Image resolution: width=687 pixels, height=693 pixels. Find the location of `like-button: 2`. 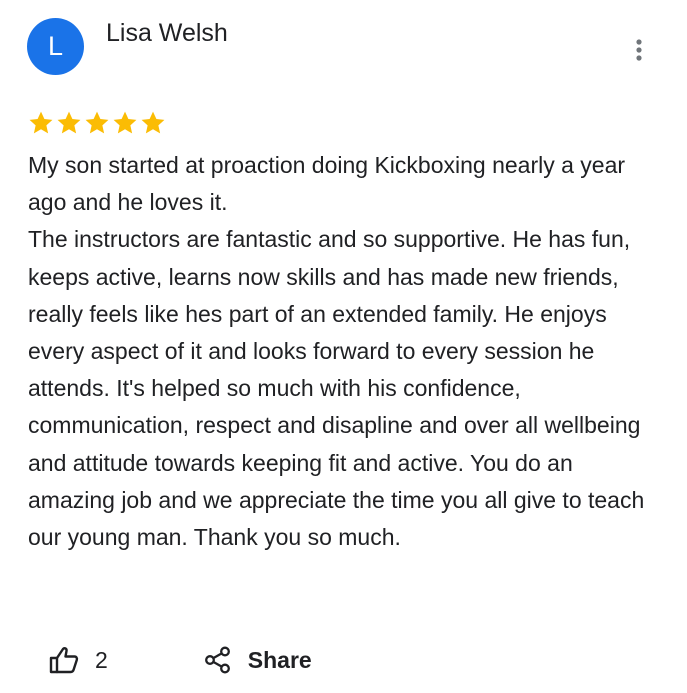

like-button: 2 is located at coordinates (78, 660).